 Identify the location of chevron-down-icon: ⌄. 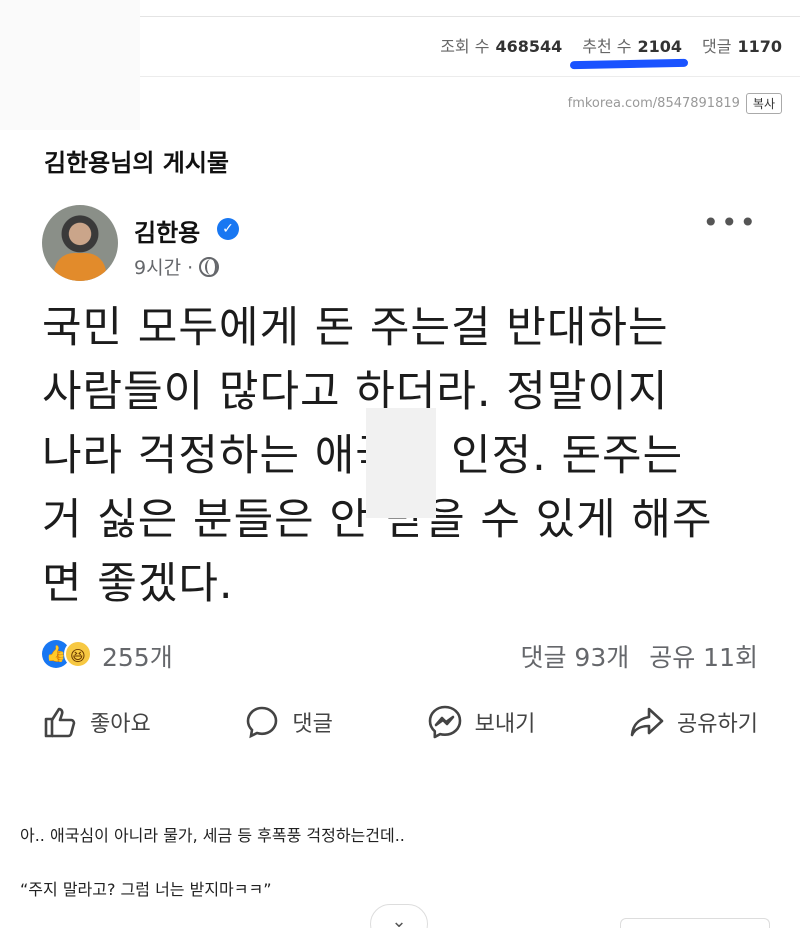
(399, 916).